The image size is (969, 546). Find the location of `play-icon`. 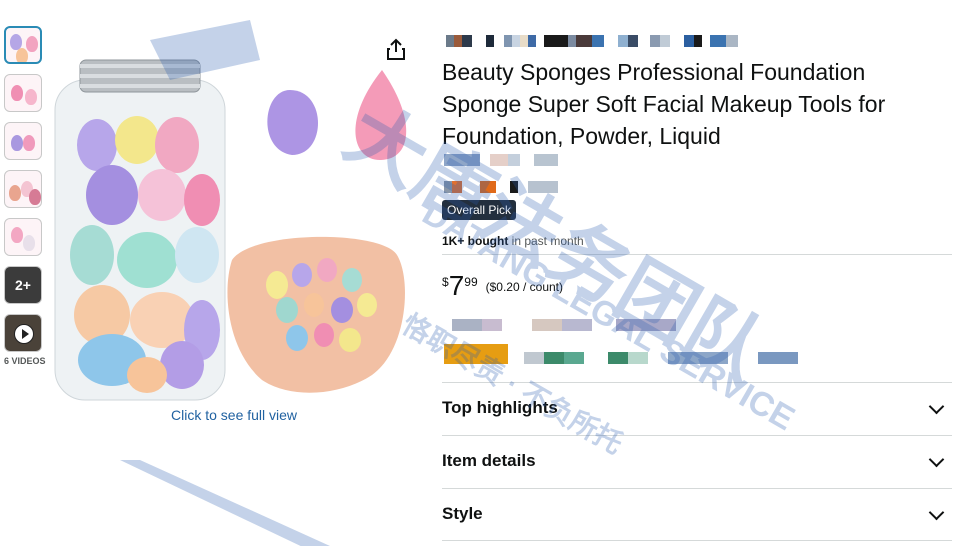

play-icon is located at coordinates (24, 334).